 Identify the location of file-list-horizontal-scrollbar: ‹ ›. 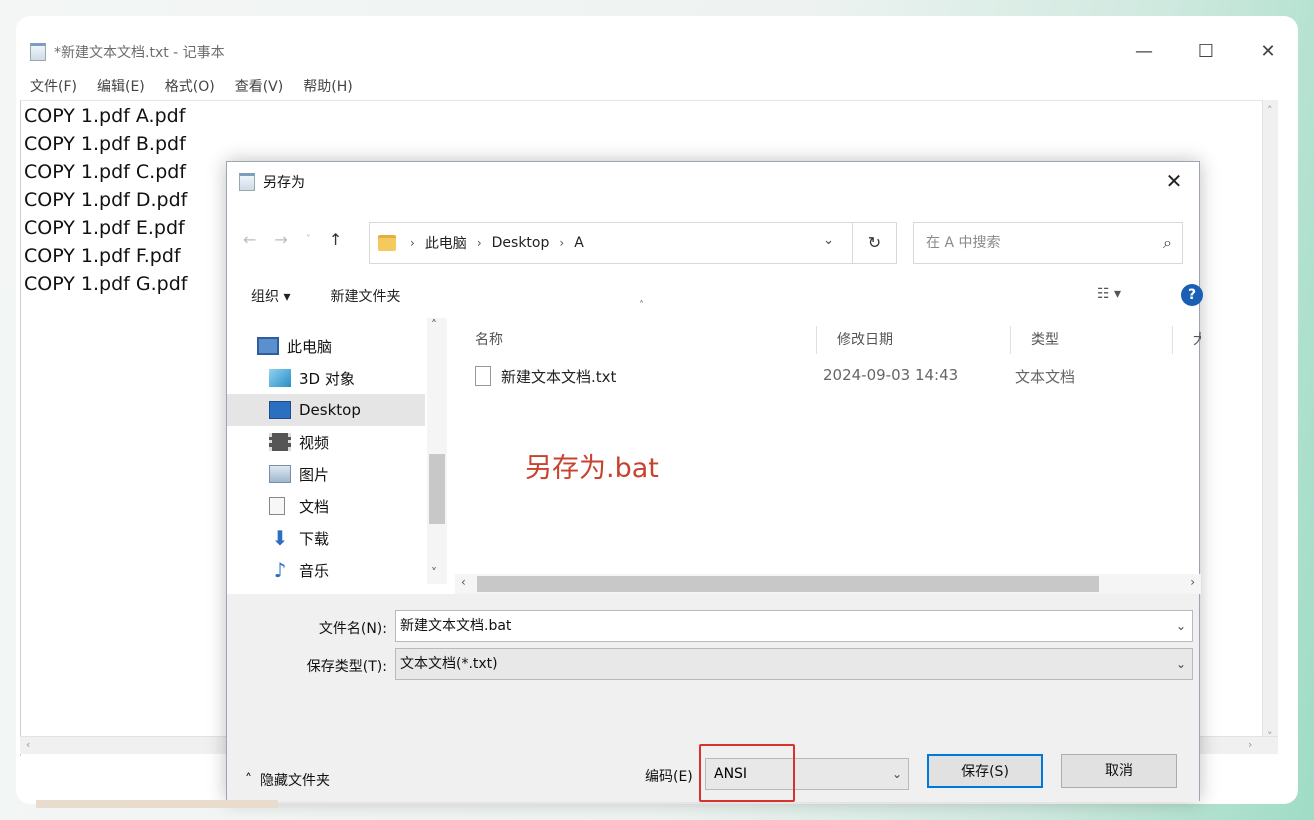
(828, 584).